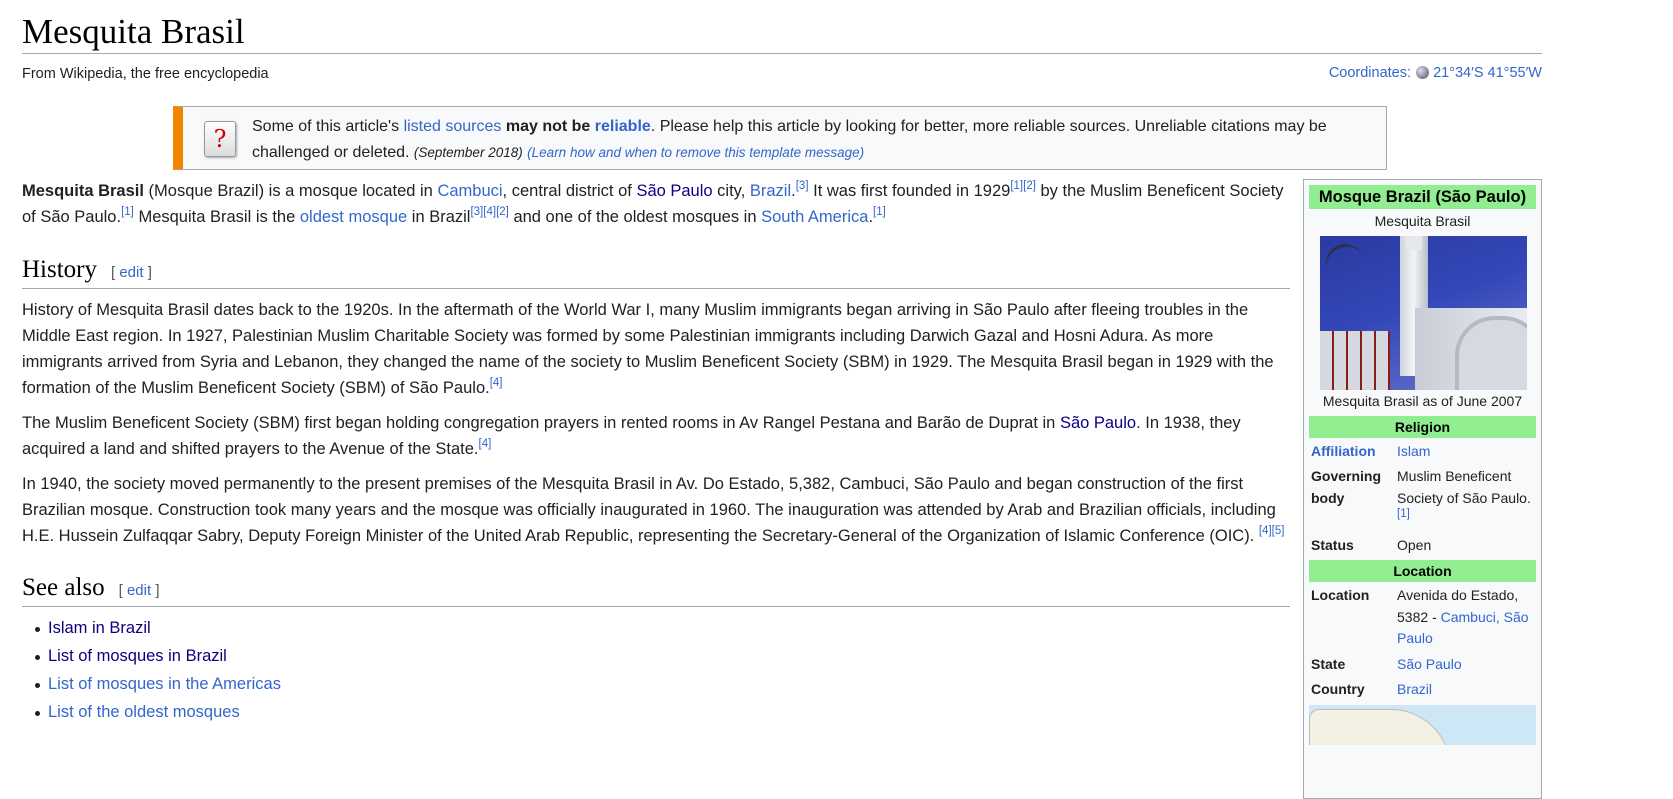 The width and height of the screenshot is (1673, 799). What do you see at coordinates (1353, 452) in the screenshot?
I see `affiliation-label: Affiliation` at bounding box center [1353, 452].